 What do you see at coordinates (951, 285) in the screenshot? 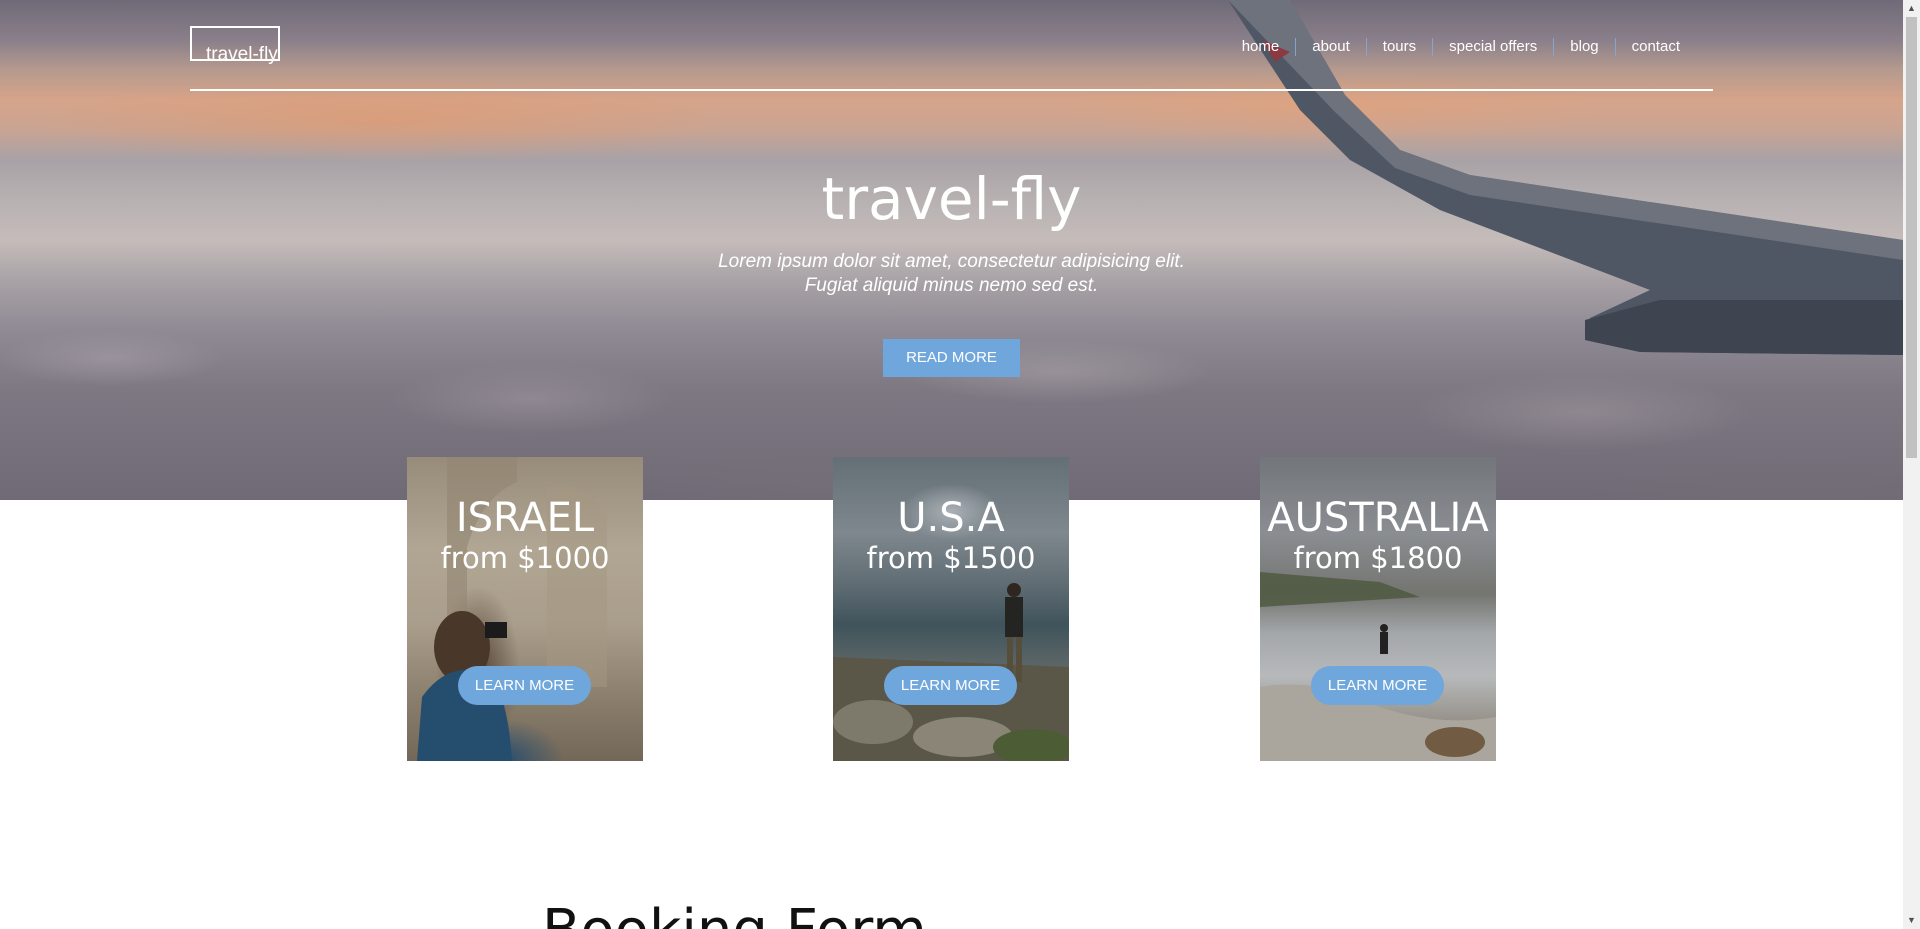
I see `hero-subtitle-line-2: Fugiat aliquid minus nemo sed est.` at bounding box center [951, 285].